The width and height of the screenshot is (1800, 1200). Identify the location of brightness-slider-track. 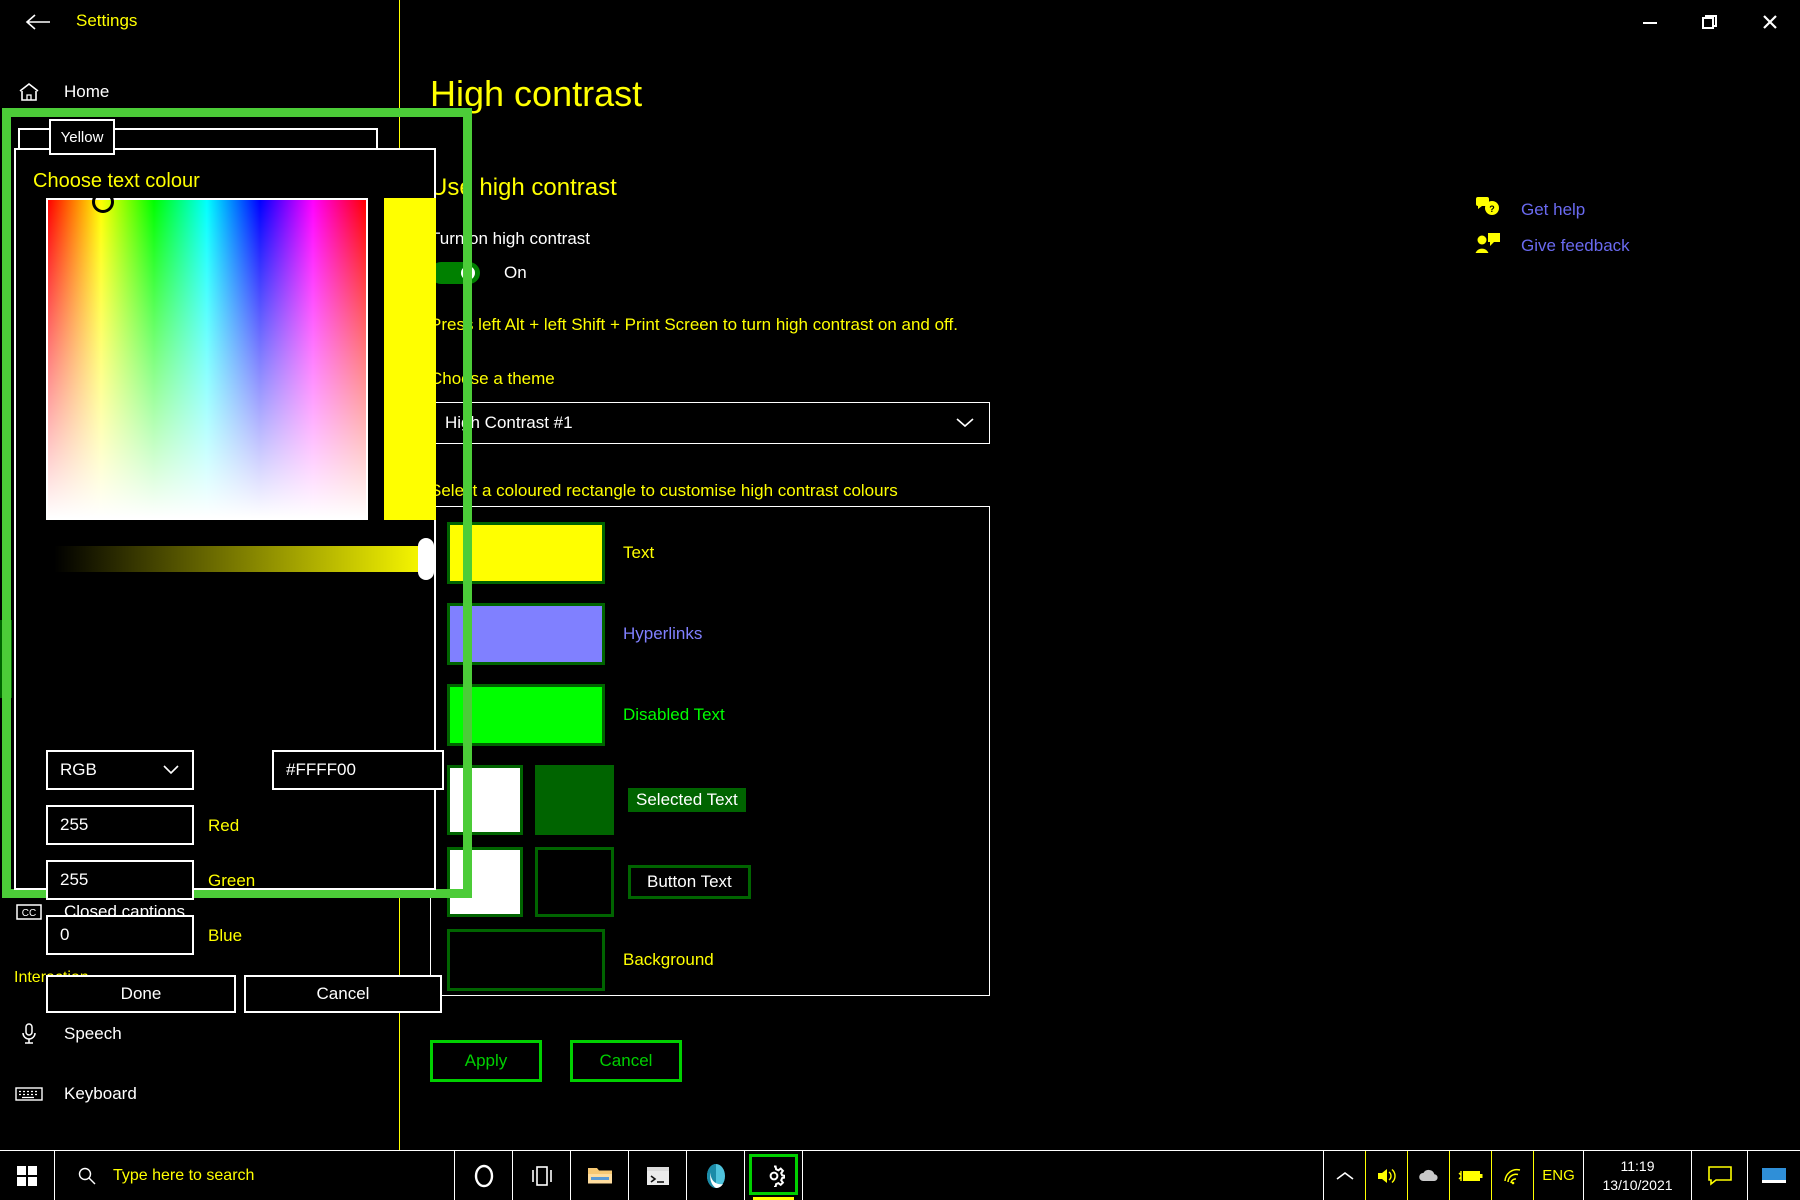
(244, 559).